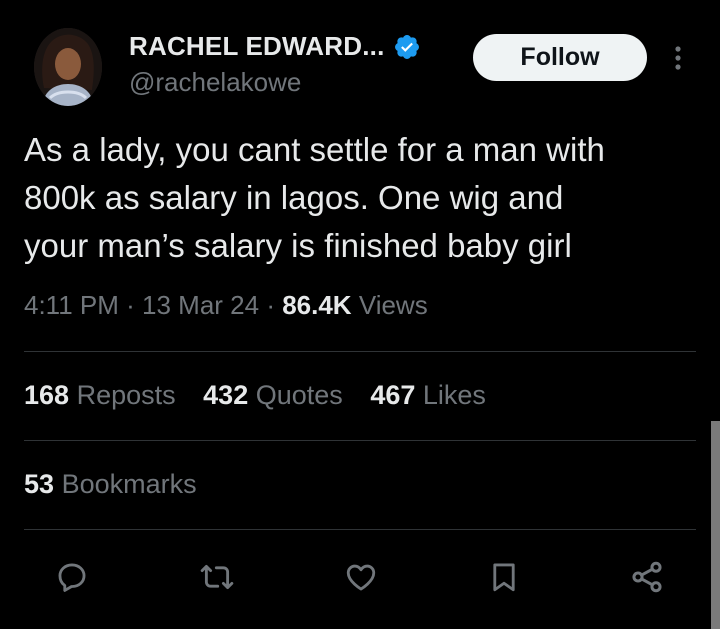  I want to click on author-handle: @rachelakowe, so click(215, 82).